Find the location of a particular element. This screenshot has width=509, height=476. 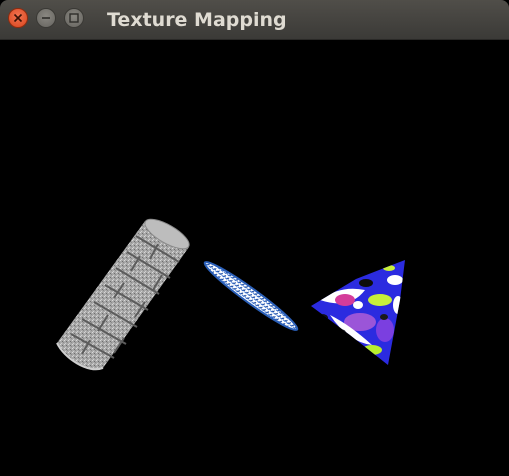

minimize-icon is located at coordinates (46, 18).